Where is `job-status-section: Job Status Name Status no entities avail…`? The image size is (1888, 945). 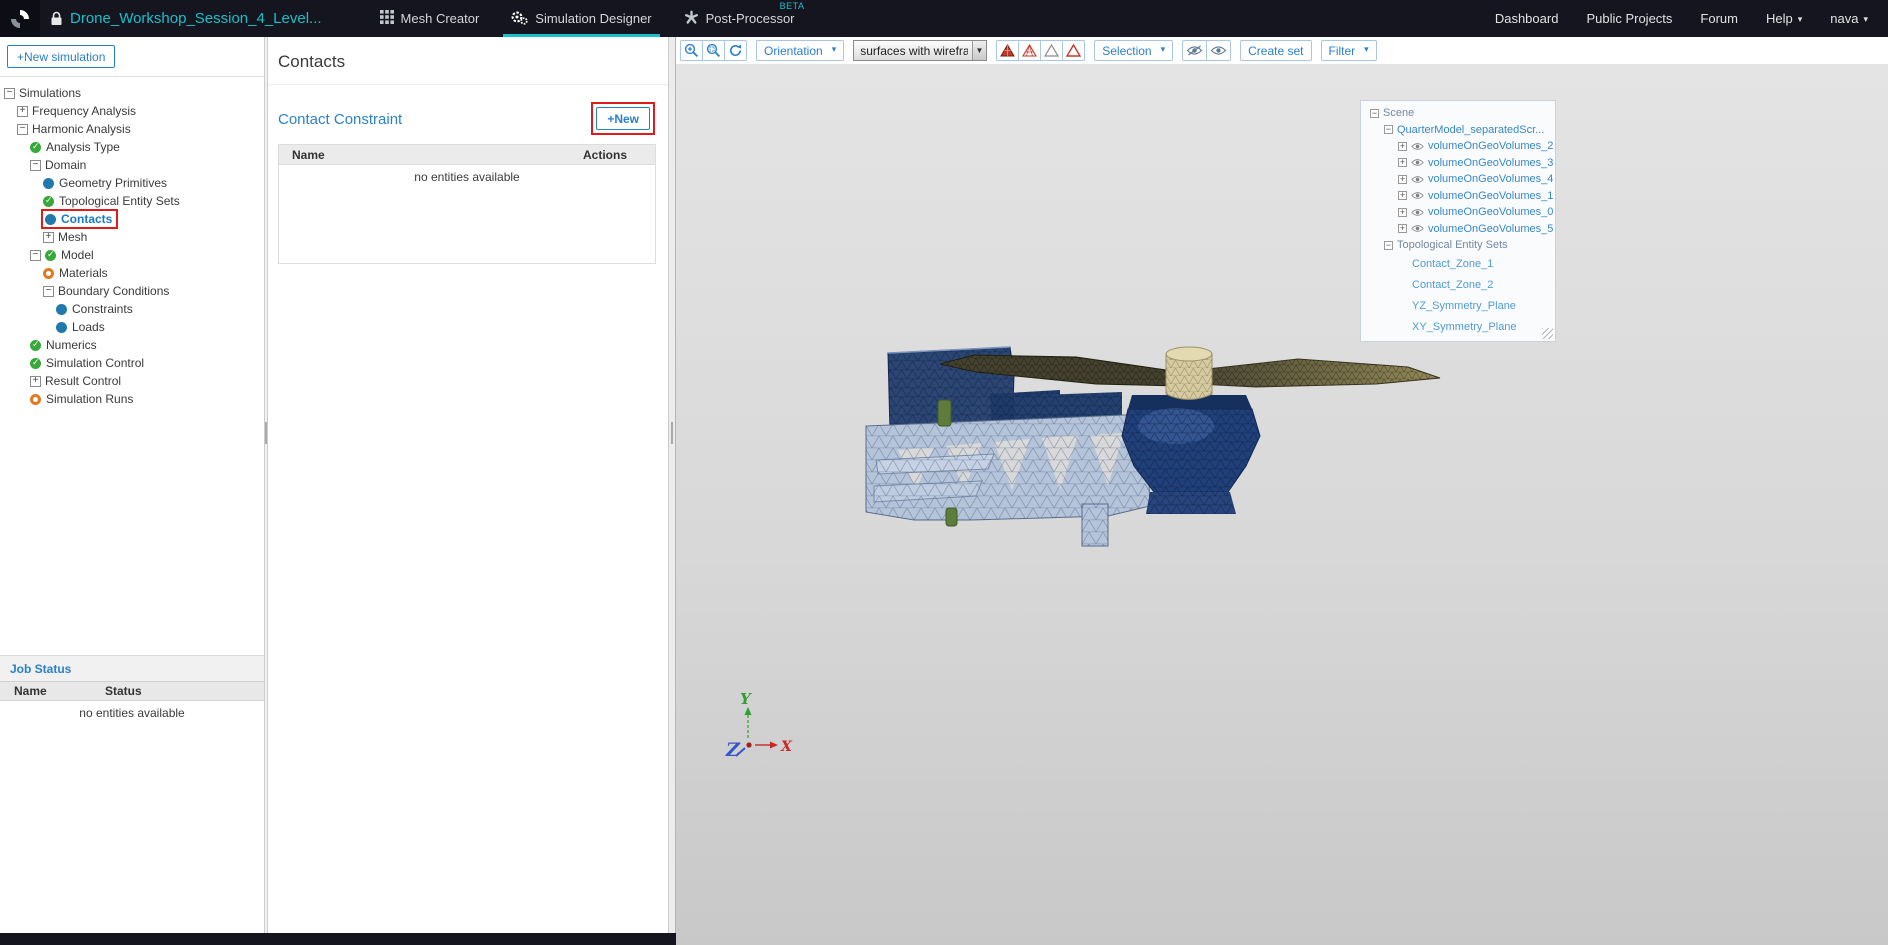
job-status-section: Job Status Name Status no entities avail… is located at coordinates (132, 690).